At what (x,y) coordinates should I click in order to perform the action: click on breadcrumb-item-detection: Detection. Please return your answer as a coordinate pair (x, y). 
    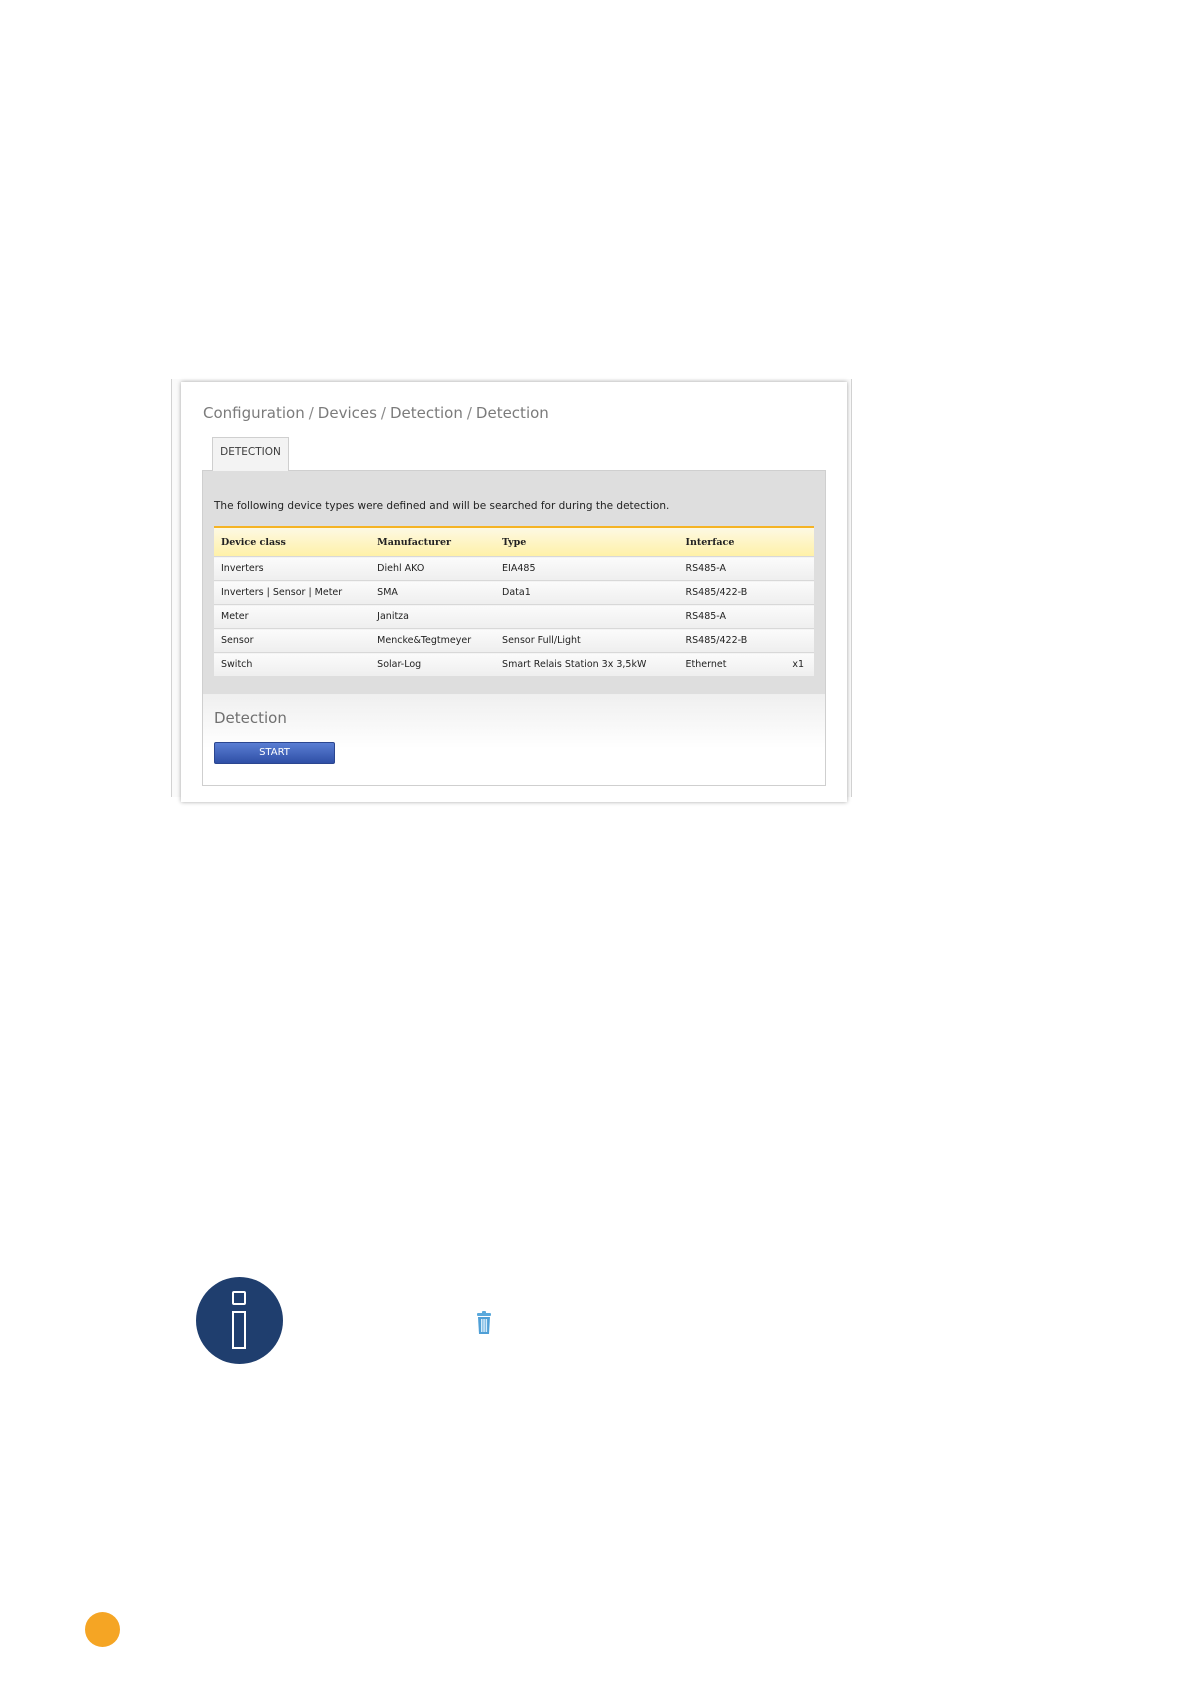
    Looking at the image, I should click on (426, 413).